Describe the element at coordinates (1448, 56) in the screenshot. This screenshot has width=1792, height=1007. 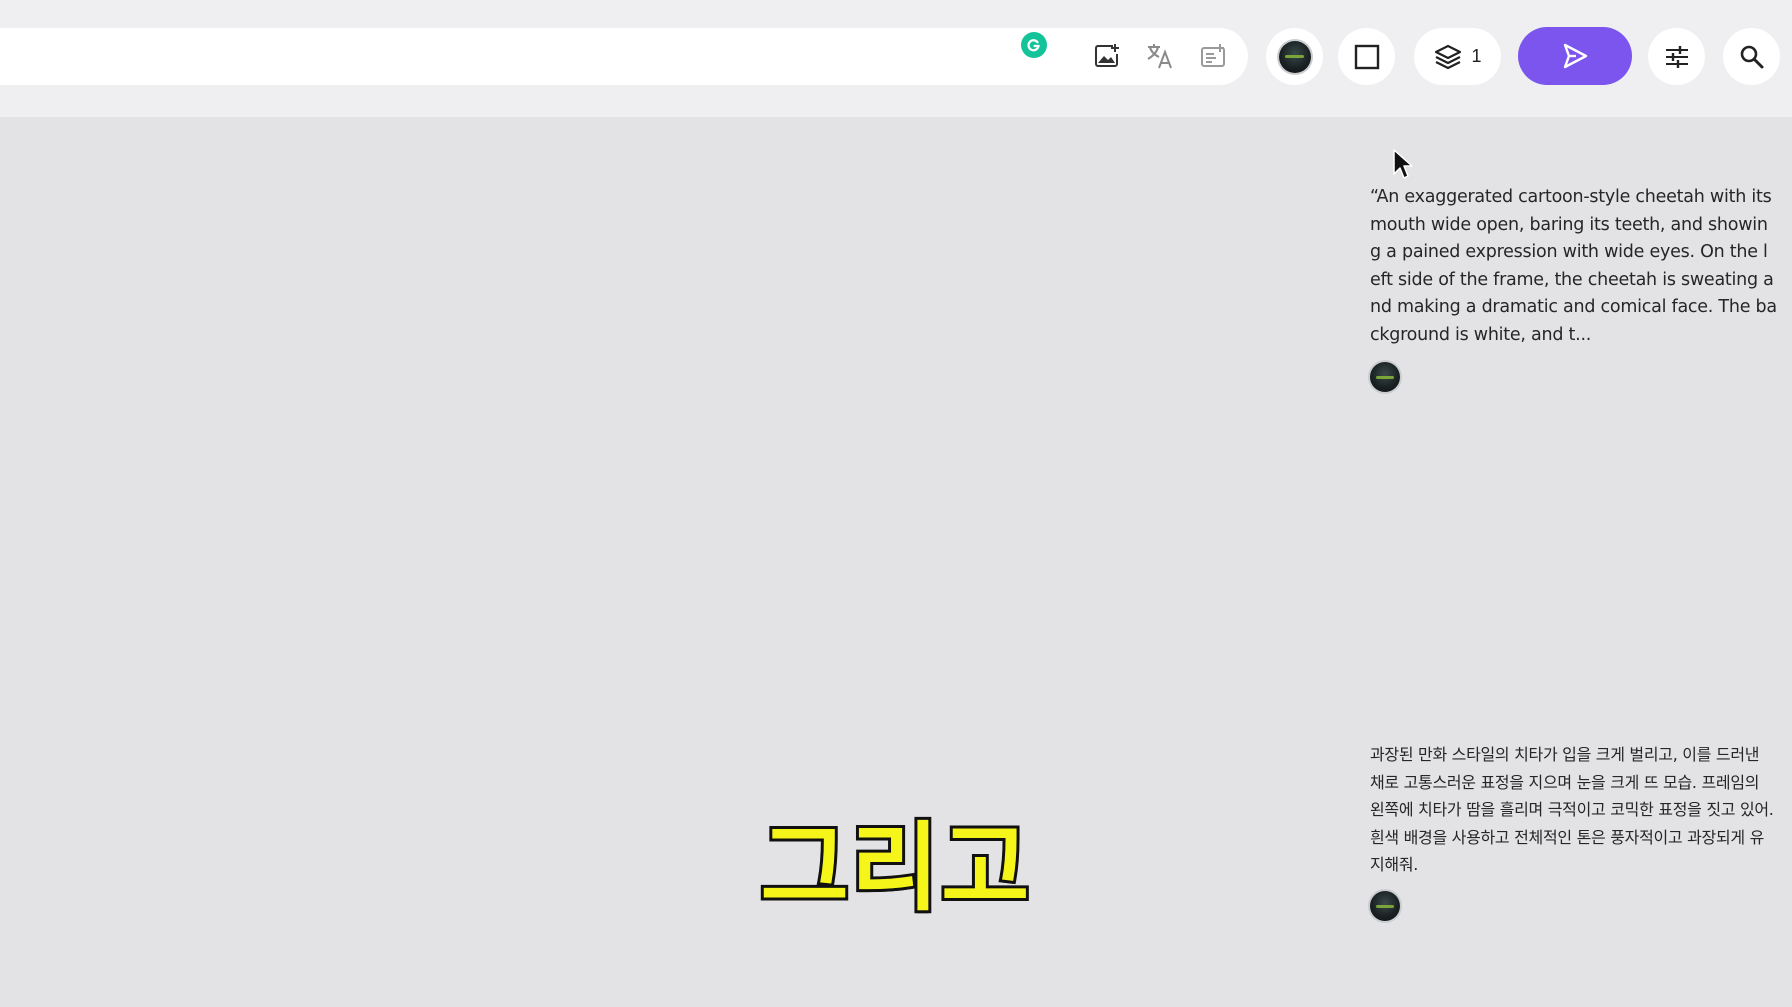
I see `layers-icon` at that location.